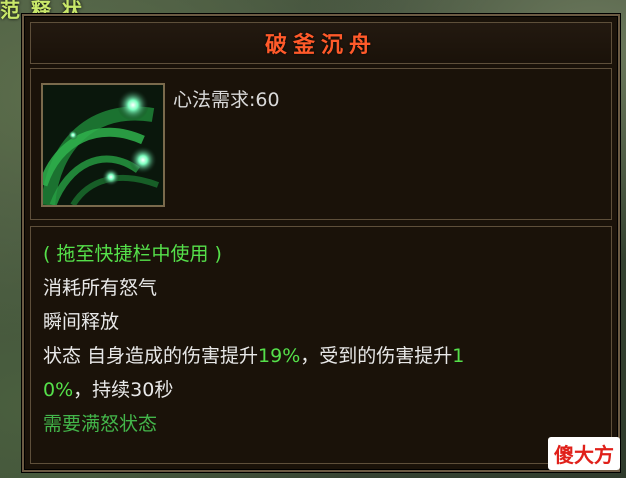 This screenshot has height=478, width=626. Describe the element at coordinates (376, 356) in the screenshot. I see `status-middle: ，受到的伤害提升` at that location.